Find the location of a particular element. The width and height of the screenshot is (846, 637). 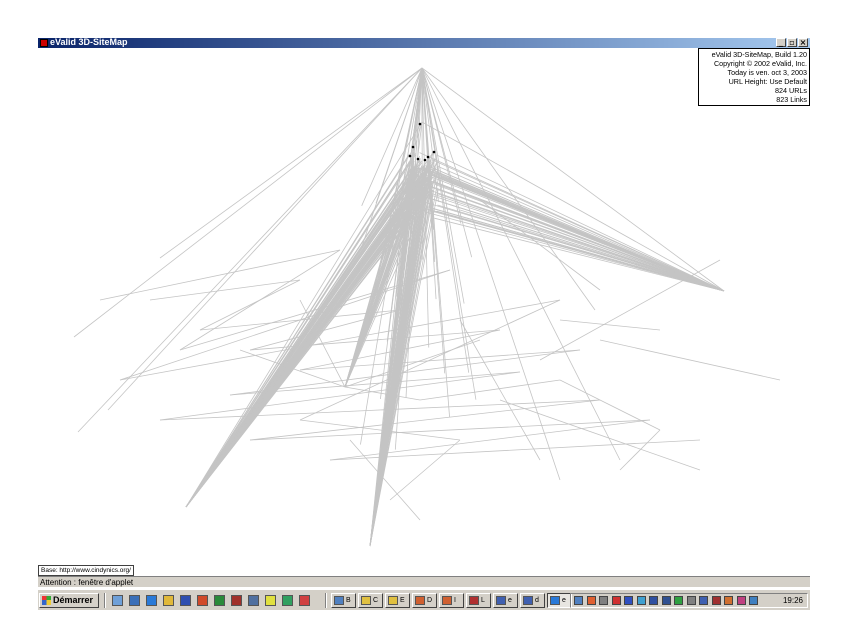

close-button: × is located at coordinates (803, 42).